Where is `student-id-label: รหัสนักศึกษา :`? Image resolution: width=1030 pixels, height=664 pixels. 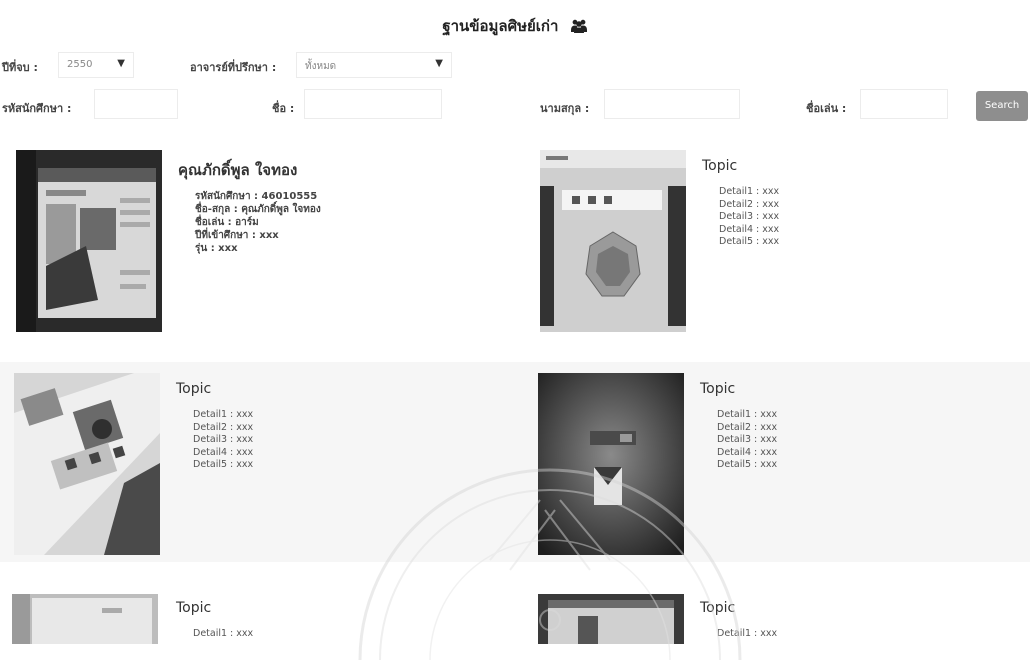 student-id-label: รหัสนักศึกษา : is located at coordinates (37, 108).